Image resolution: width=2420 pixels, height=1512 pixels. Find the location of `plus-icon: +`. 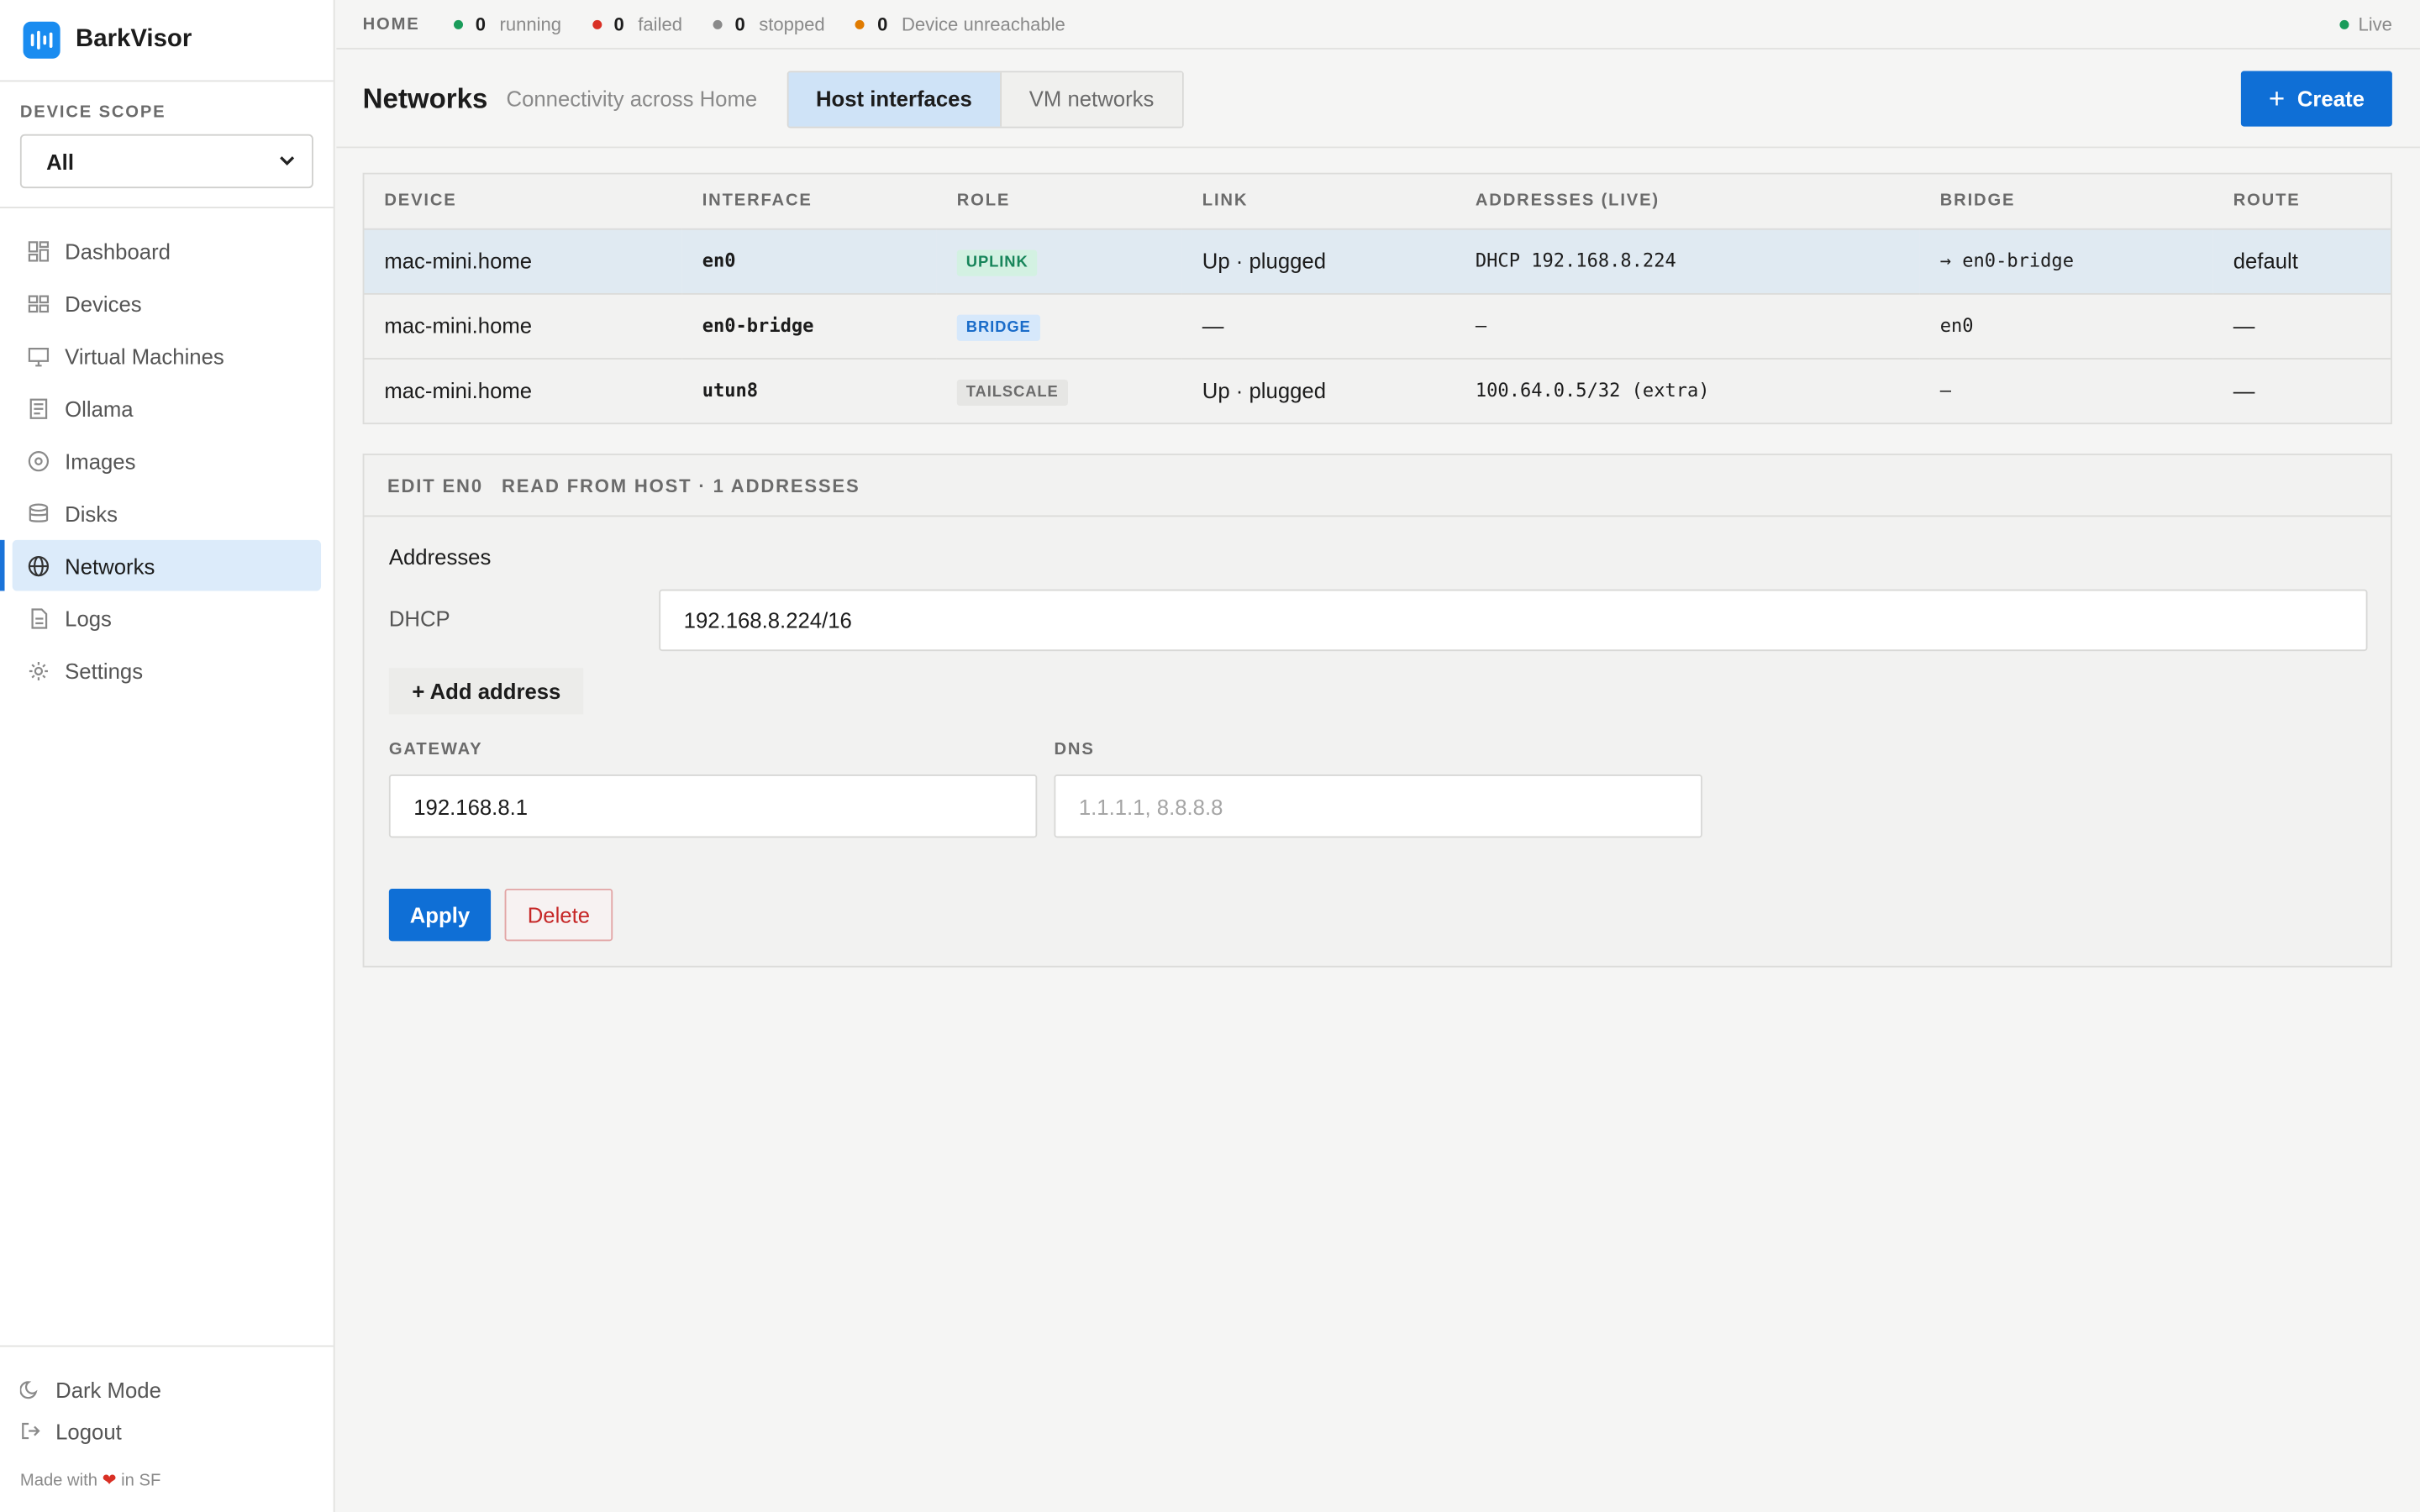

plus-icon: + is located at coordinates (2277, 97).